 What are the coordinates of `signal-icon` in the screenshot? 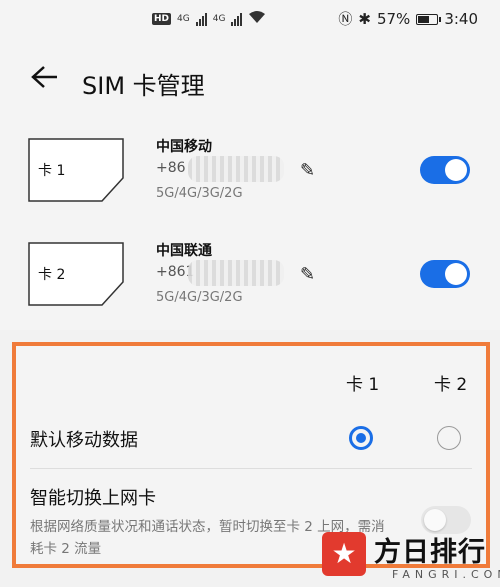 It's located at (201, 19).